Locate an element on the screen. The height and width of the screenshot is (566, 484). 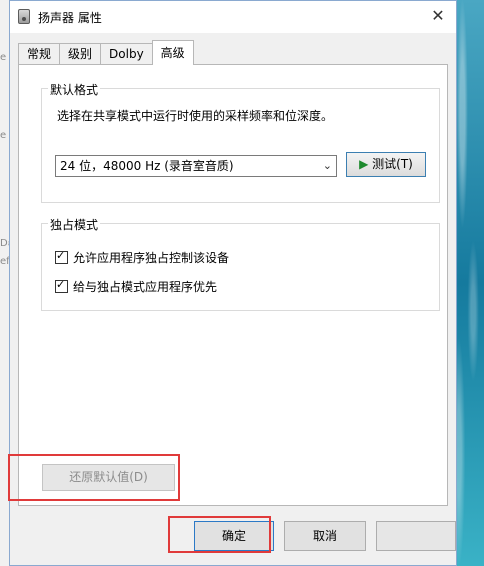
default-format-description: 选择在共享模式中运行时使用的采样频率和位深度。 is located at coordinates (195, 116).